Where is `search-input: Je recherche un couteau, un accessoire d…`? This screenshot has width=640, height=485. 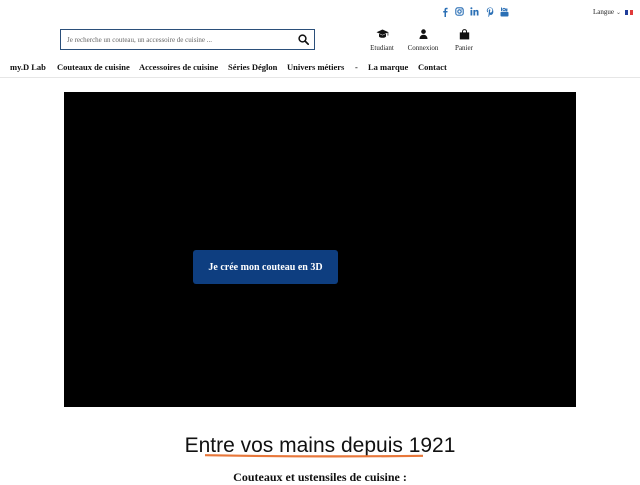 search-input: Je recherche un couteau, un accessoire d… is located at coordinates (176, 40).